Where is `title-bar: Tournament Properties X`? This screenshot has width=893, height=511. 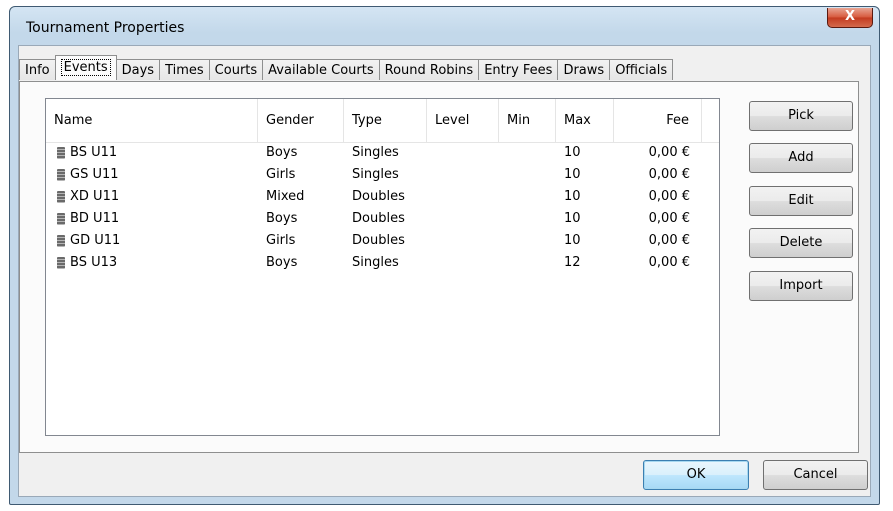
title-bar: Tournament Properties X is located at coordinates (444, 26).